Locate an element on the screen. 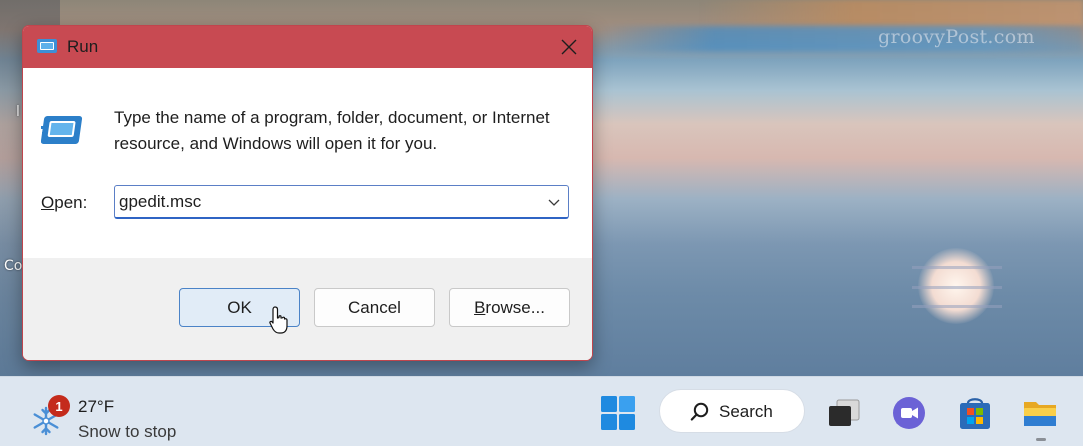 This screenshot has width=1083, height=446. weather-widget: 1 27°F Snow to stop is located at coordinates (128, 414).